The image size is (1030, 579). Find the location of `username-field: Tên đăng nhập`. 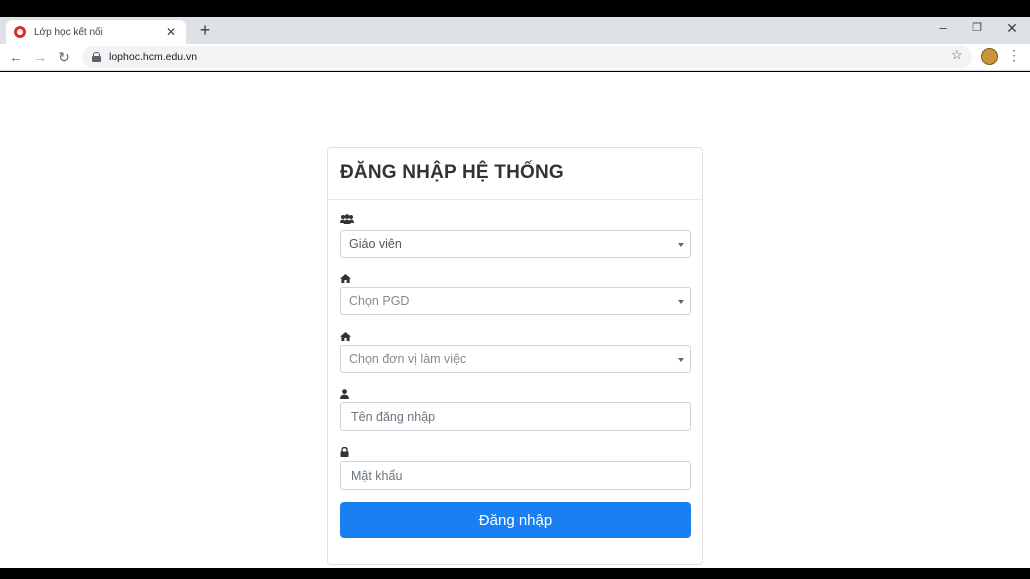

username-field: Tên đăng nhập is located at coordinates (515, 416).